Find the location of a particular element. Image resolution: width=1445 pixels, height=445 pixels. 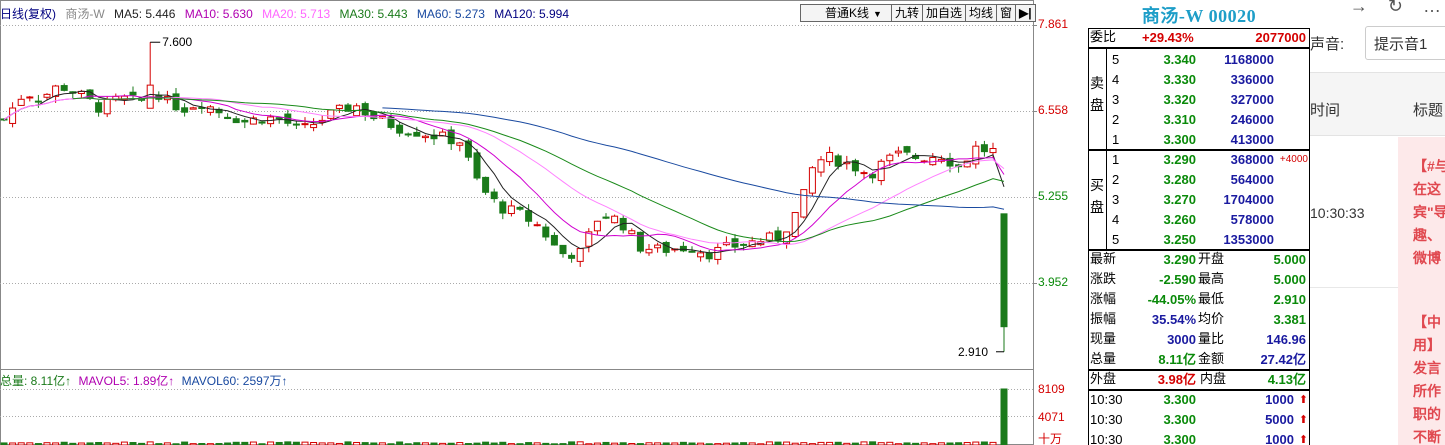

chart-toolbar: 普通K线 ▼ 九转 加自选 均线 窗 ▶| is located at coordinates (918, 13).